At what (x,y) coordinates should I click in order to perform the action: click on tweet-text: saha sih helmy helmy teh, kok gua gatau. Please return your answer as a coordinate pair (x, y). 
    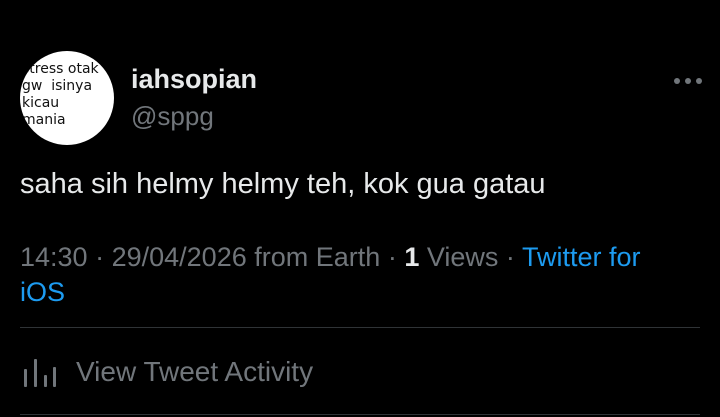
    Looking at the image, I should click on (283, 184).